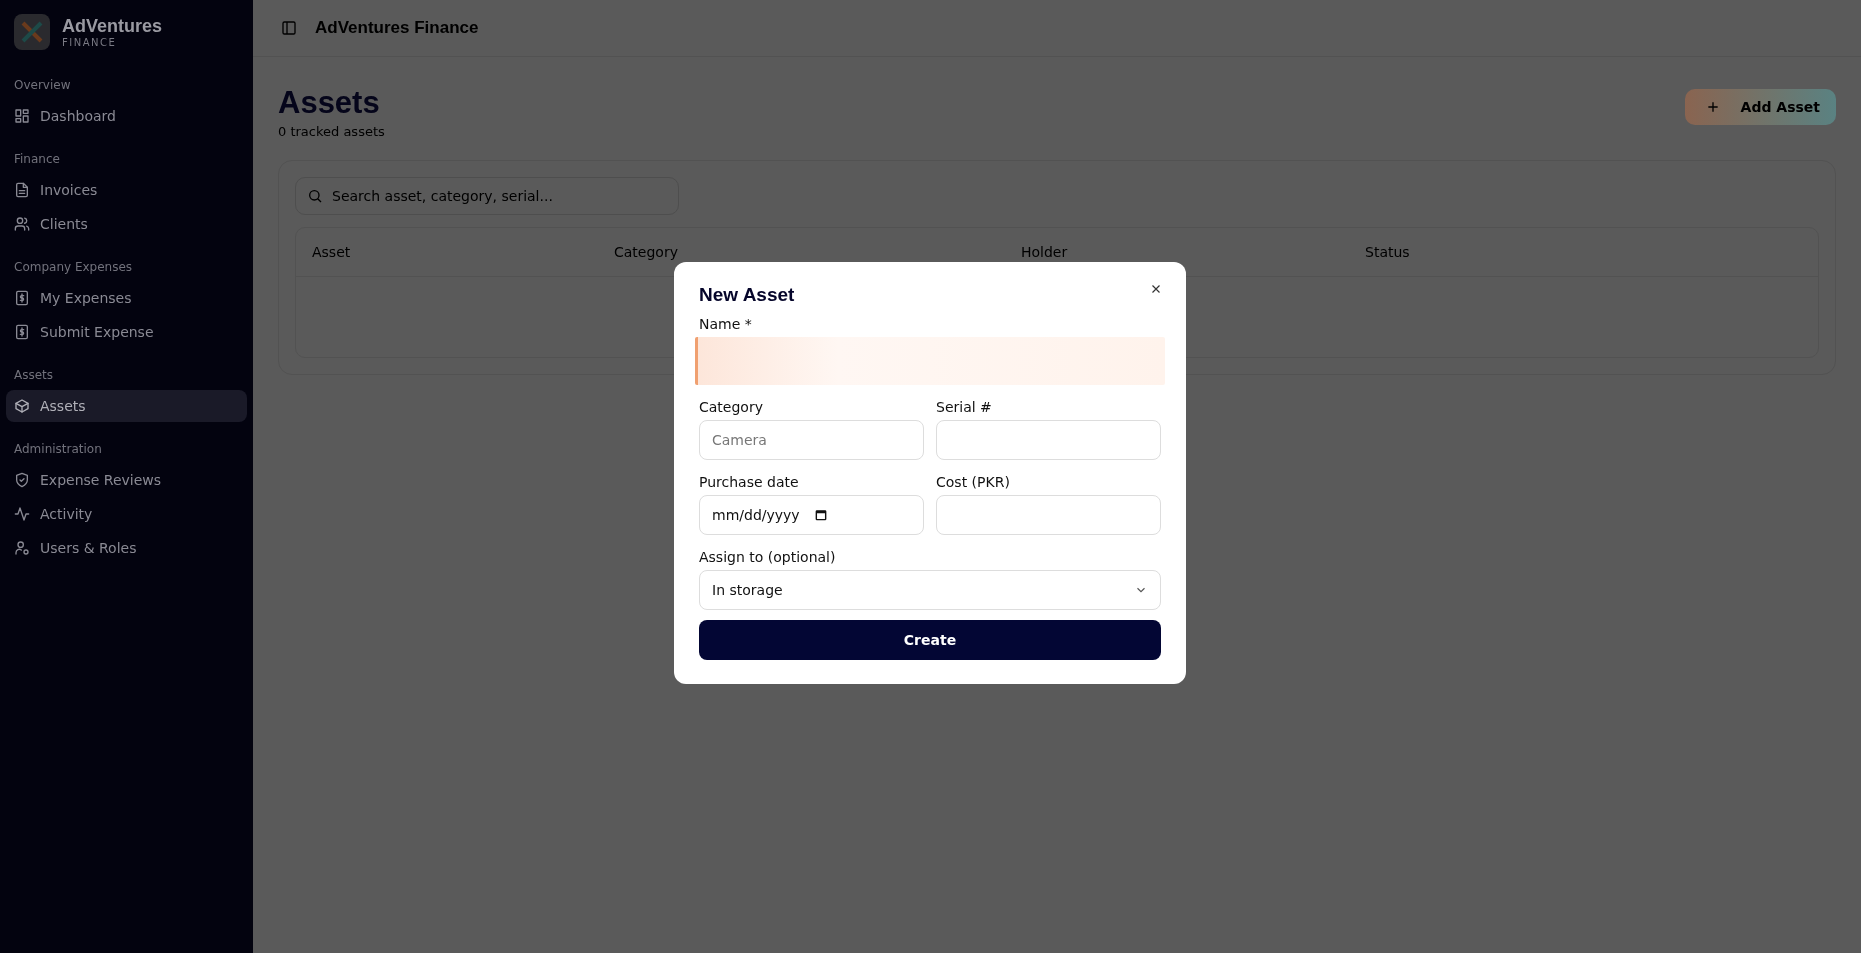  I want to click on nav-item: Users & Roles, so click(126, 548).